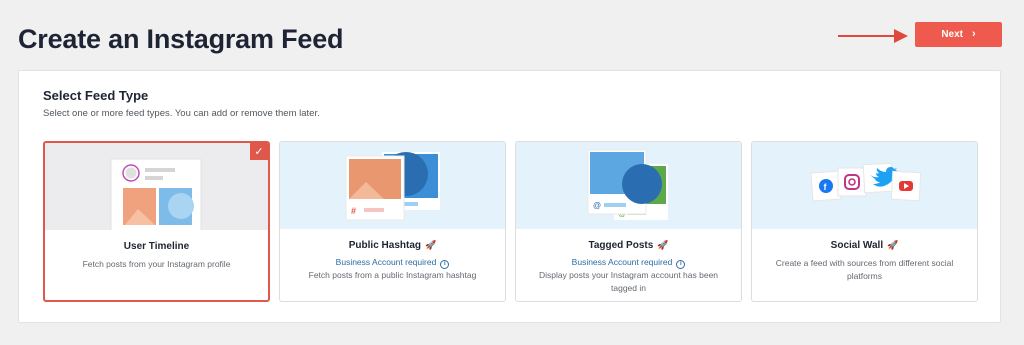  I want to click on tagged-posts-illustration: @ @, so click(628, 185).